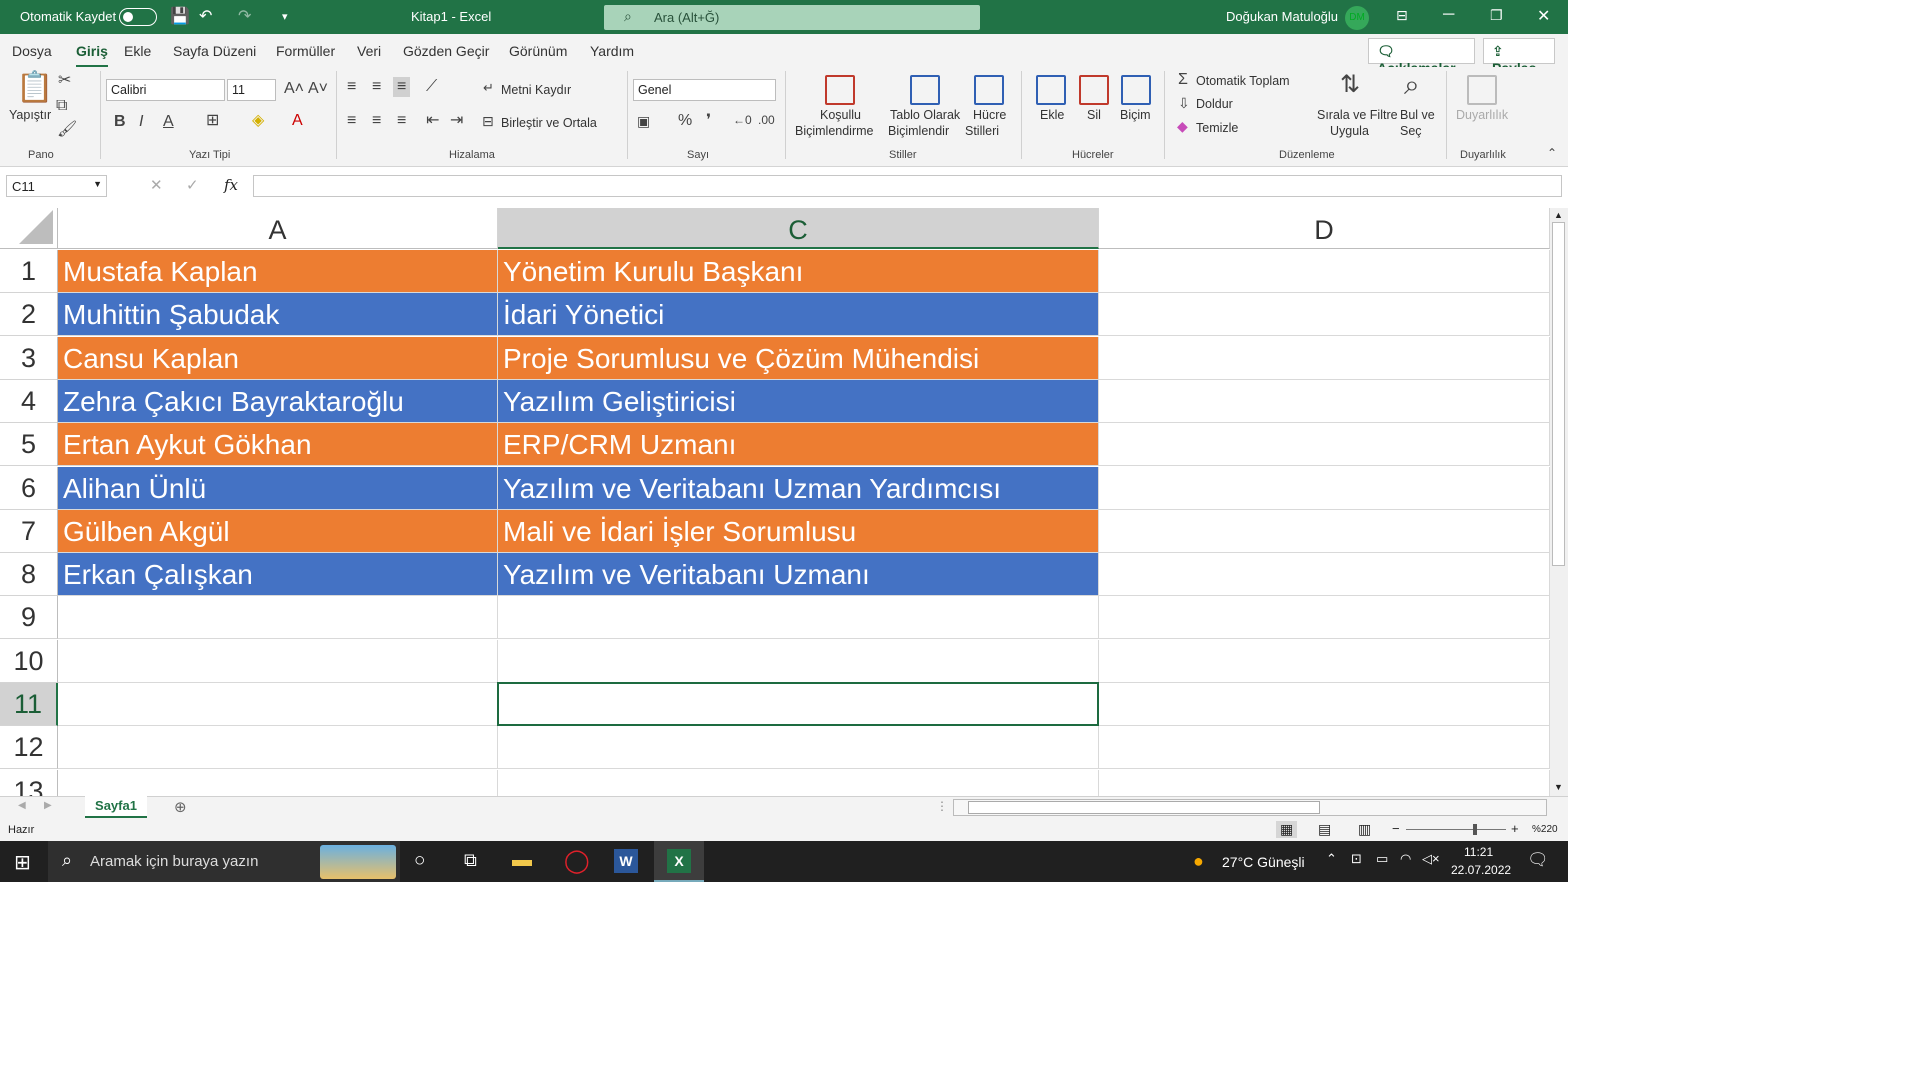 Image resolution: width=1920 pixels, height=1080 pixels. I want to click on find-select-label-1: Bul ve, so click(1417, 115).